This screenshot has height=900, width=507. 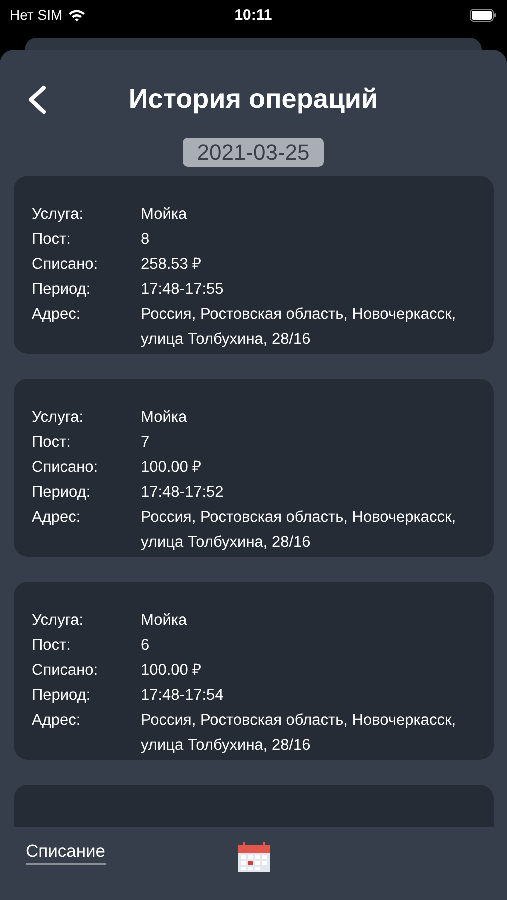 I want to click on battery-icon, so click(x=483, y=15).